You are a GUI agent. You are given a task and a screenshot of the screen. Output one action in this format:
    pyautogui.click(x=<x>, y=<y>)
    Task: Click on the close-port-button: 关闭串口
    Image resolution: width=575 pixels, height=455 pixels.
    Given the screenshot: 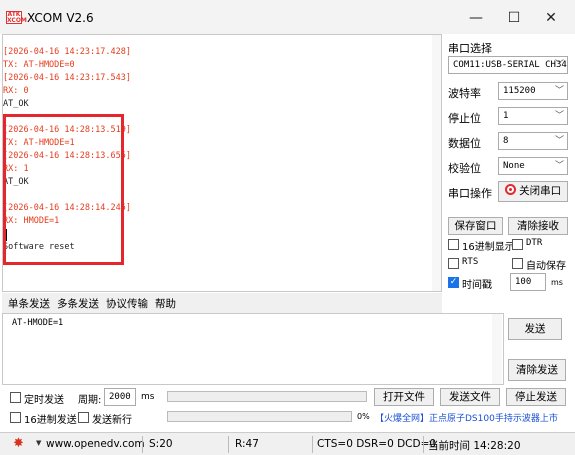 What is the action you would take?
    pyautogui.click(x=533, y=191)
    